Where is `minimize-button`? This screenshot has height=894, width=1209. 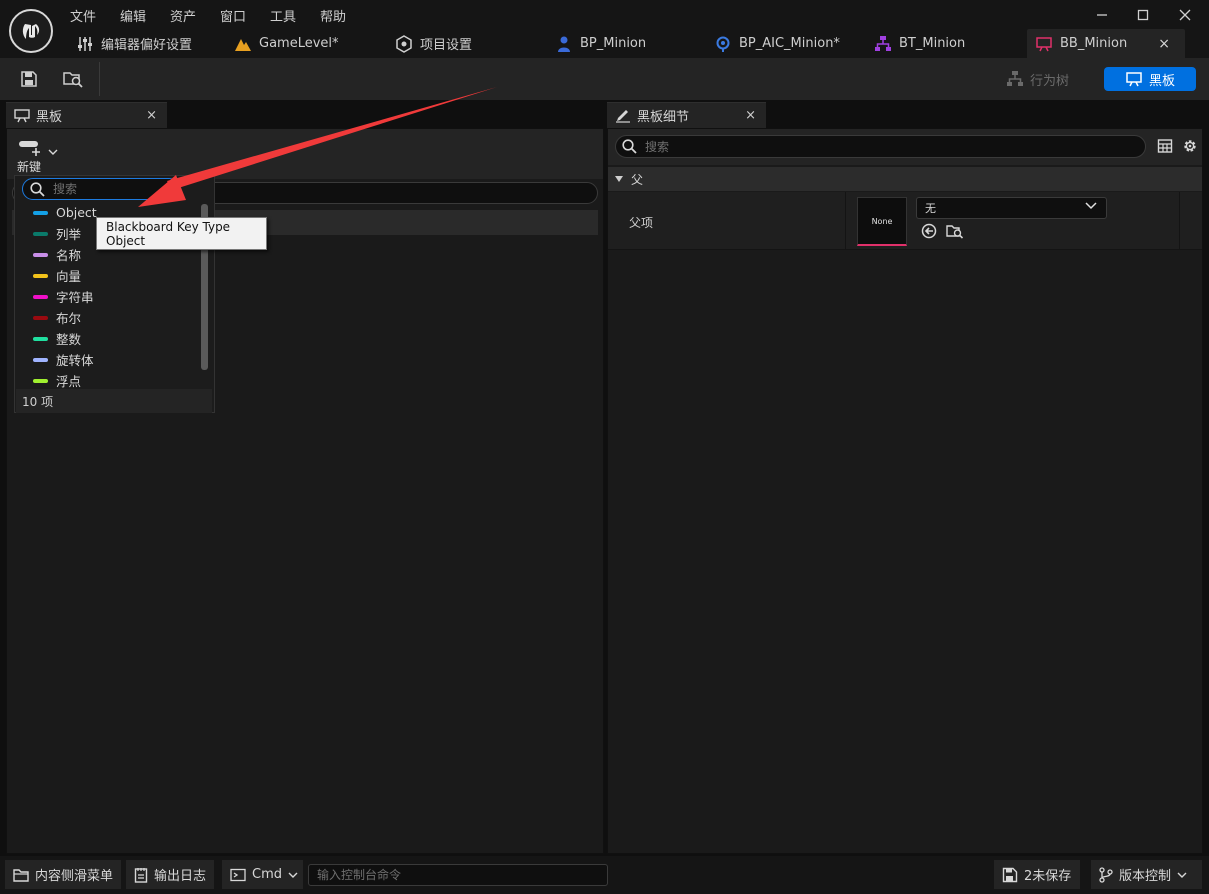
minimize-button is located at coordinates (1102, 15).